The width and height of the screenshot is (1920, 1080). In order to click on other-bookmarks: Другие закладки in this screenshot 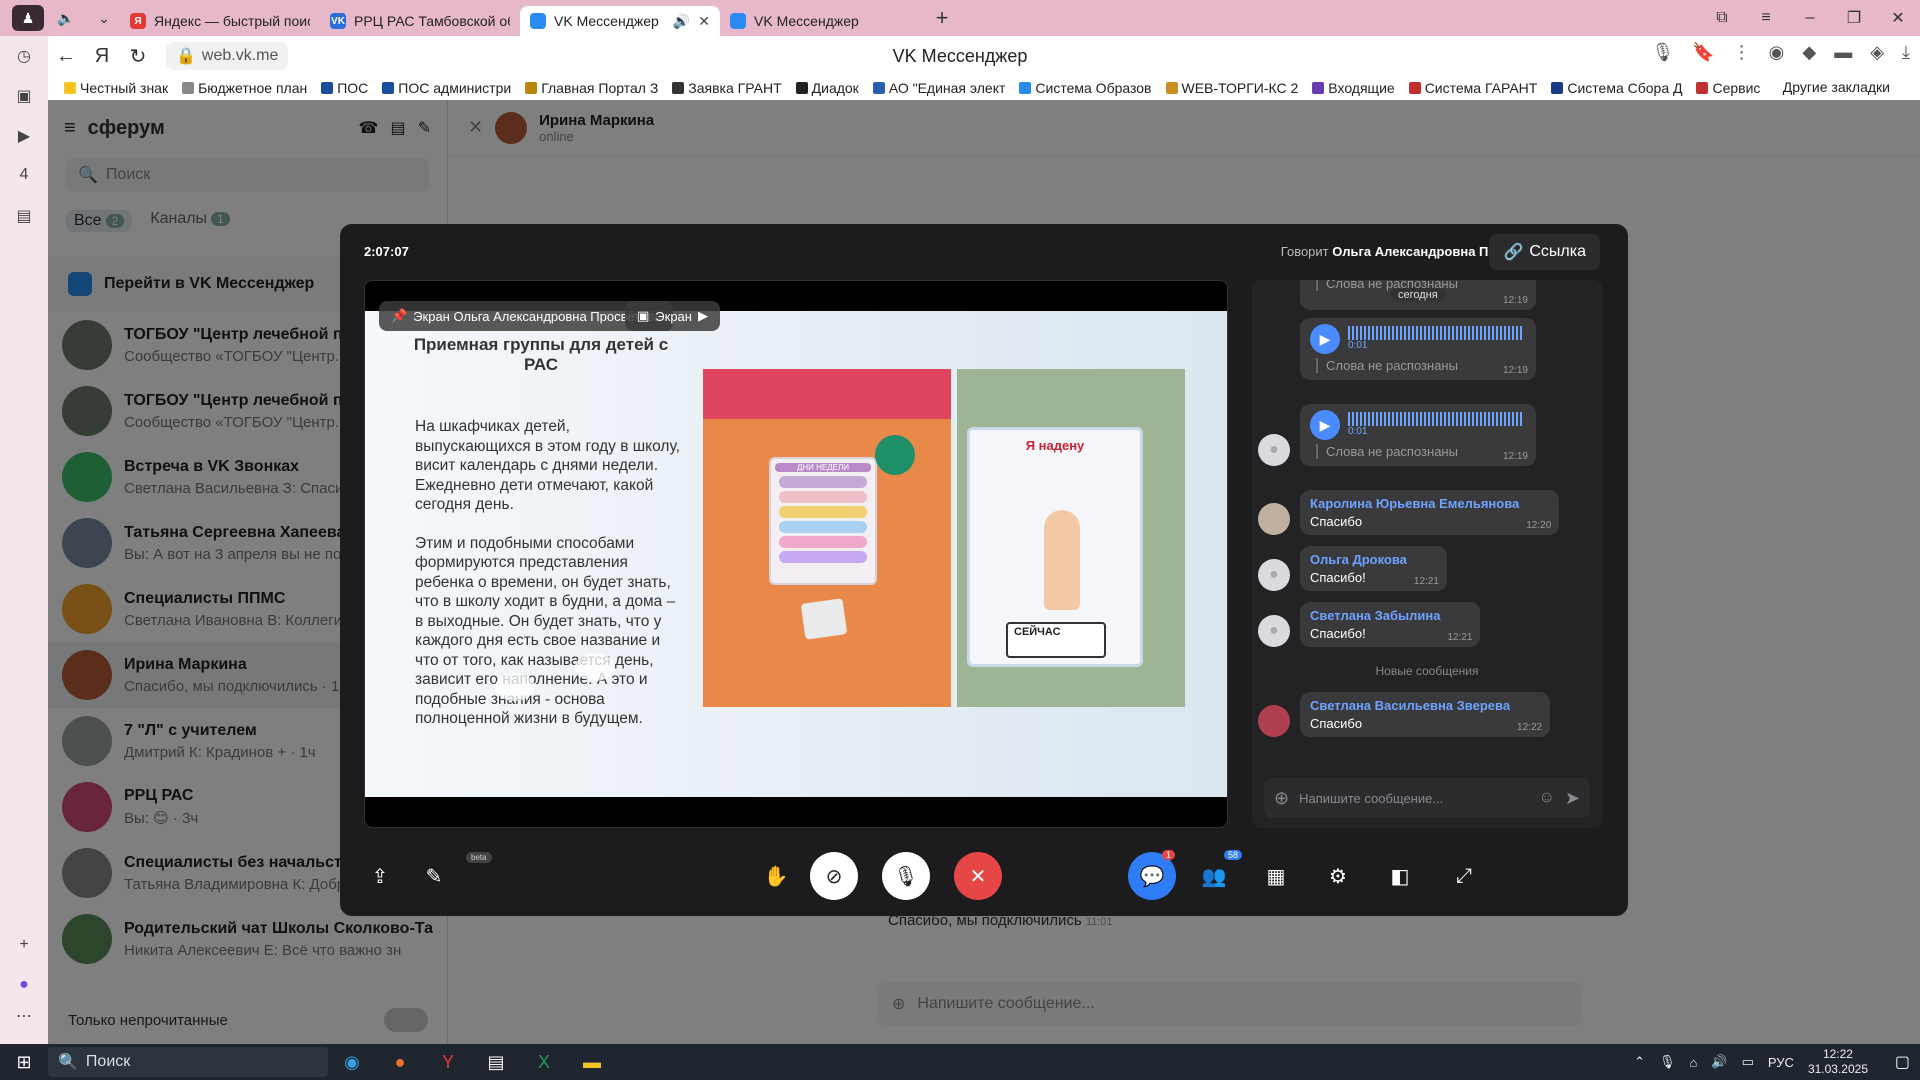, I will do `click(1836, 87)`.